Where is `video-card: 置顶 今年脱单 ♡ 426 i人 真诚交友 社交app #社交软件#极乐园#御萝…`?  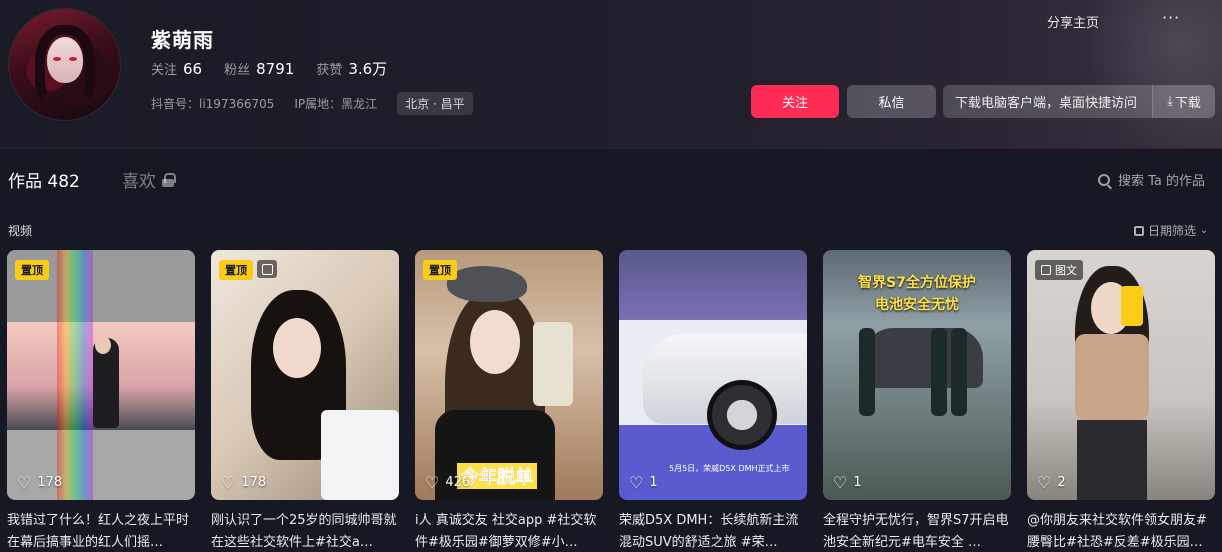 video-card: 置顶 今年脱单 ♡ 426 i人 真诚交友 社交app #社交软件#极乐园#御萝… is located at coordinates (509, 401).